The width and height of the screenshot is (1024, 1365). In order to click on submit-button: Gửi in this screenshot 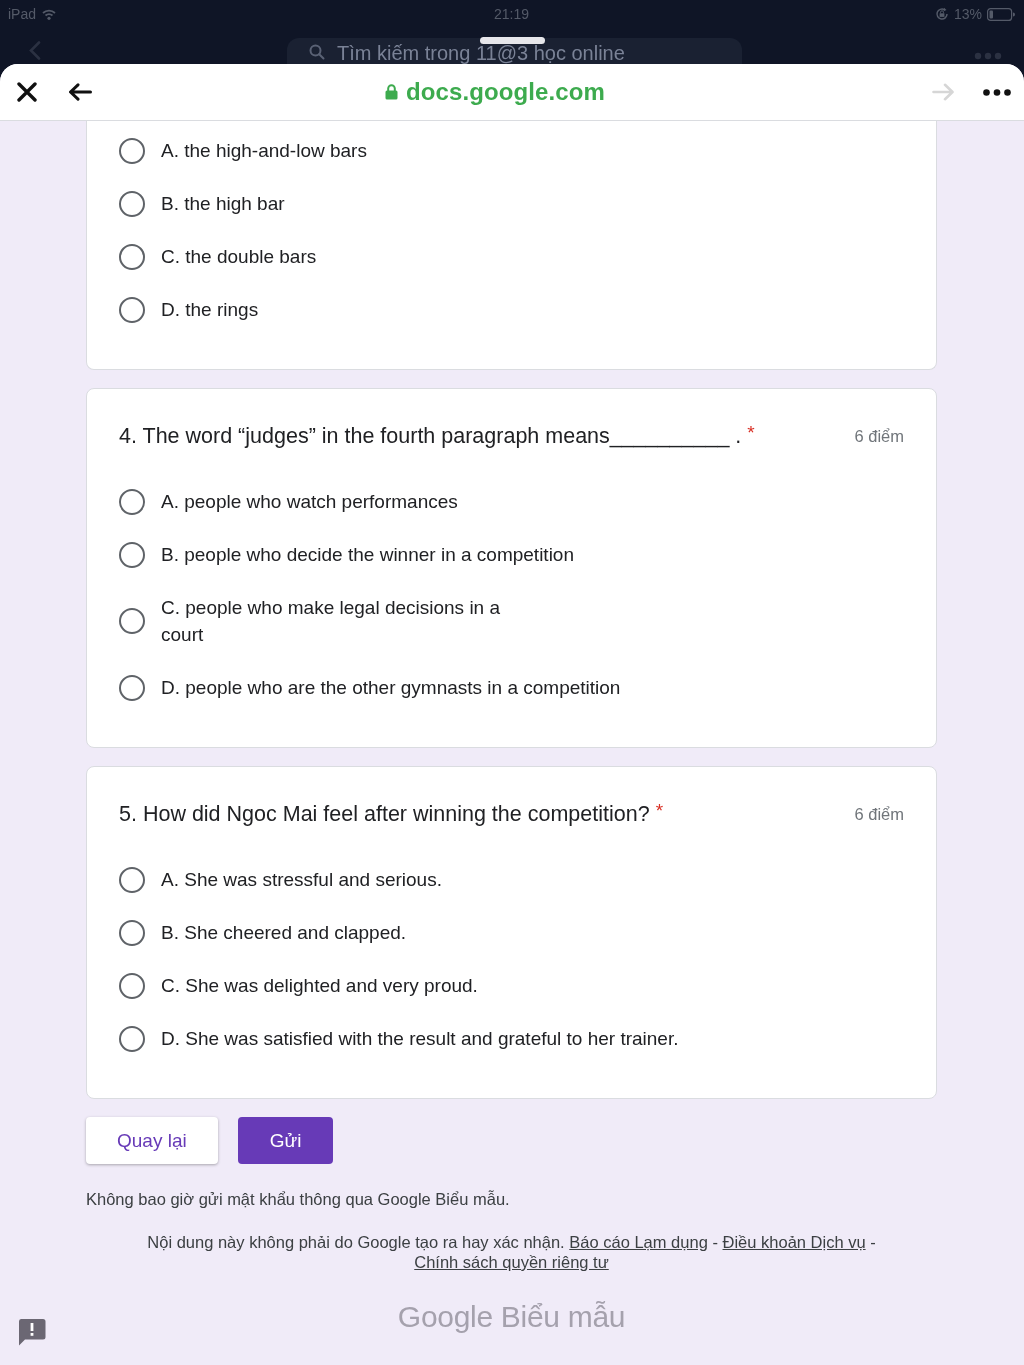, I will do `click(285, 1140)`.